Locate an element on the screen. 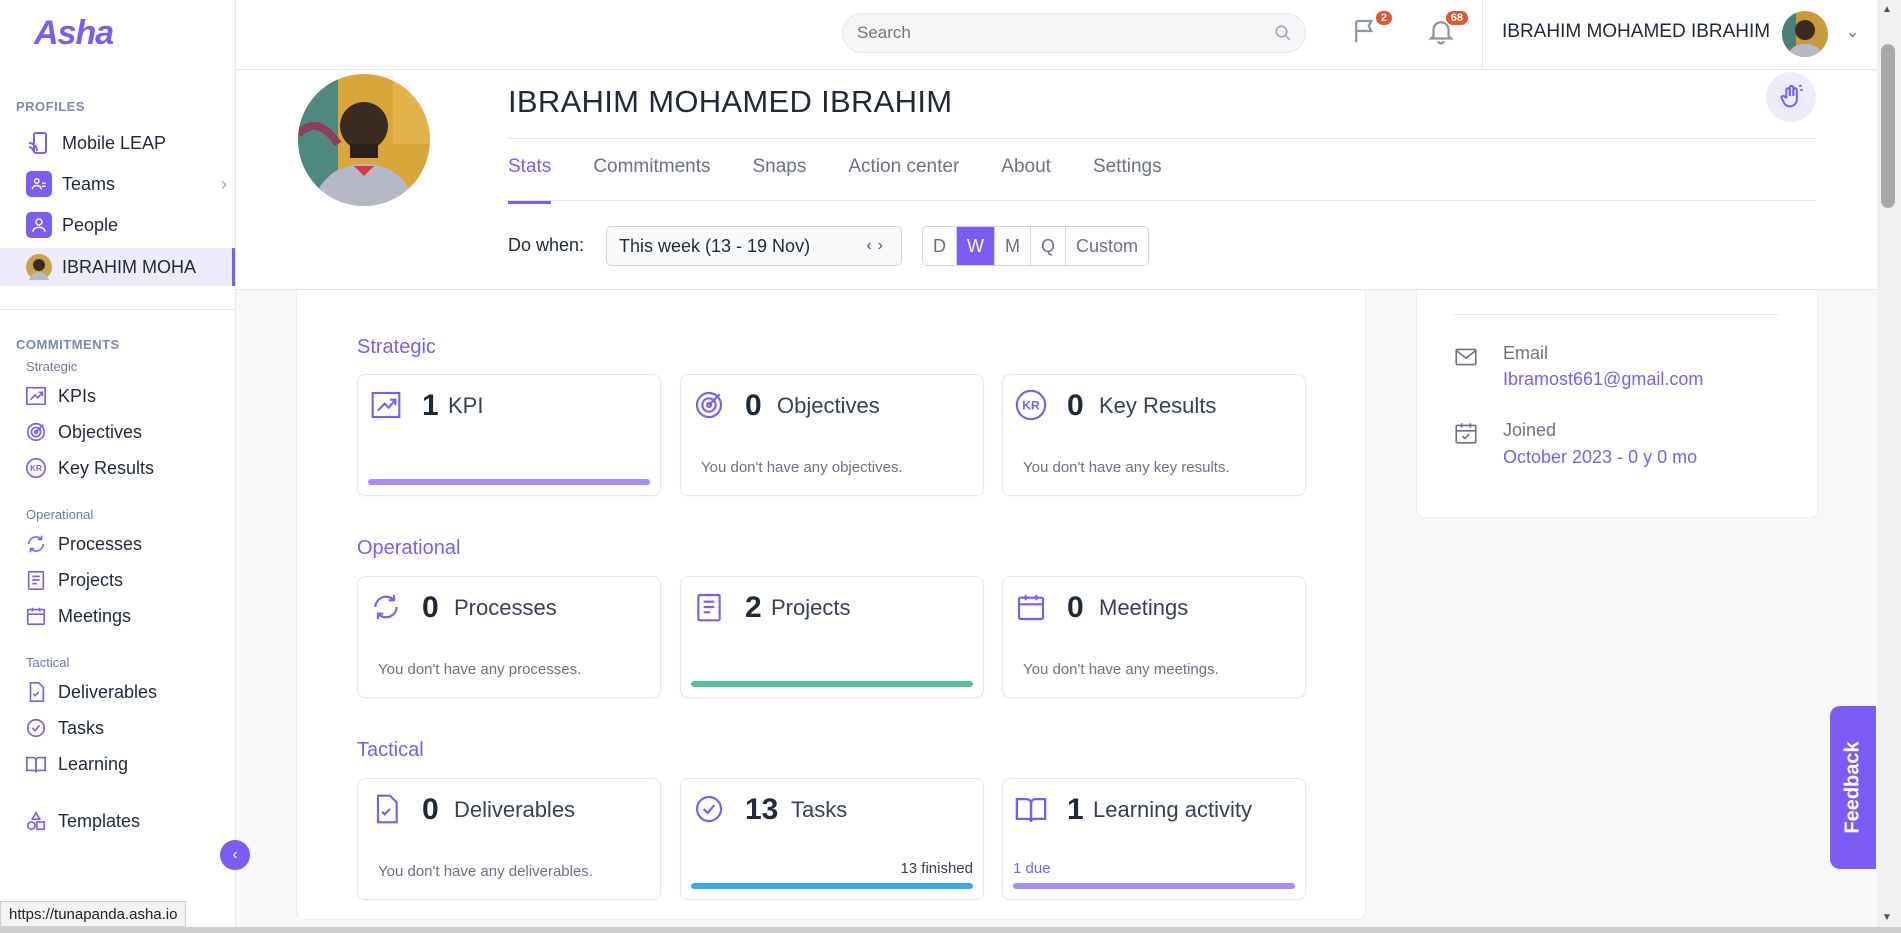 The image size is (1901, 933). wave-hand-icon is located at coordinates (1791, 96).